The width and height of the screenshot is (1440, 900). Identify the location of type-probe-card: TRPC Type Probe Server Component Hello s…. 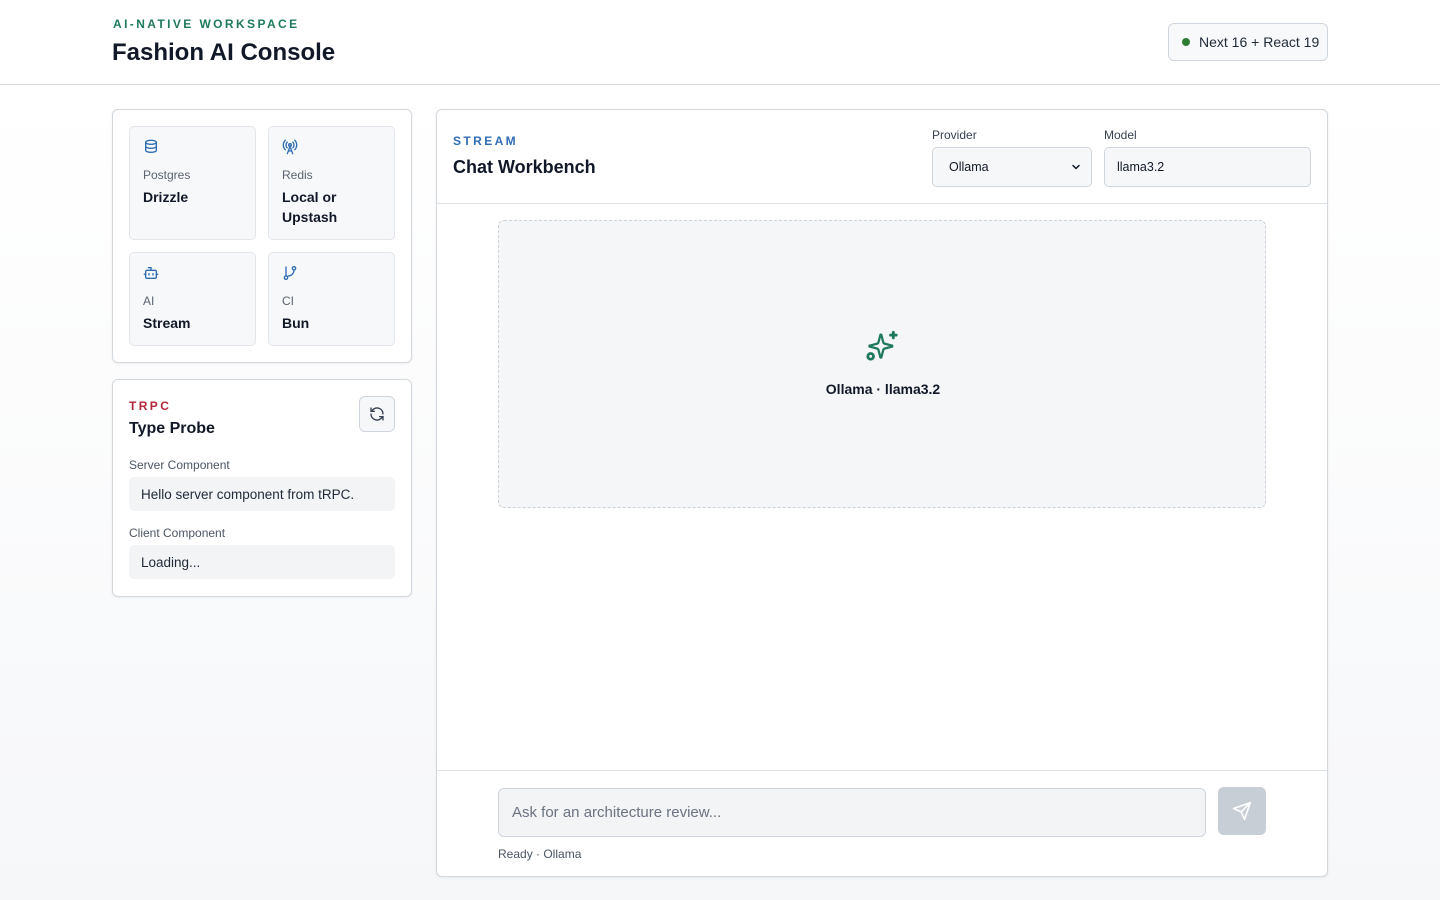
(262, 488).